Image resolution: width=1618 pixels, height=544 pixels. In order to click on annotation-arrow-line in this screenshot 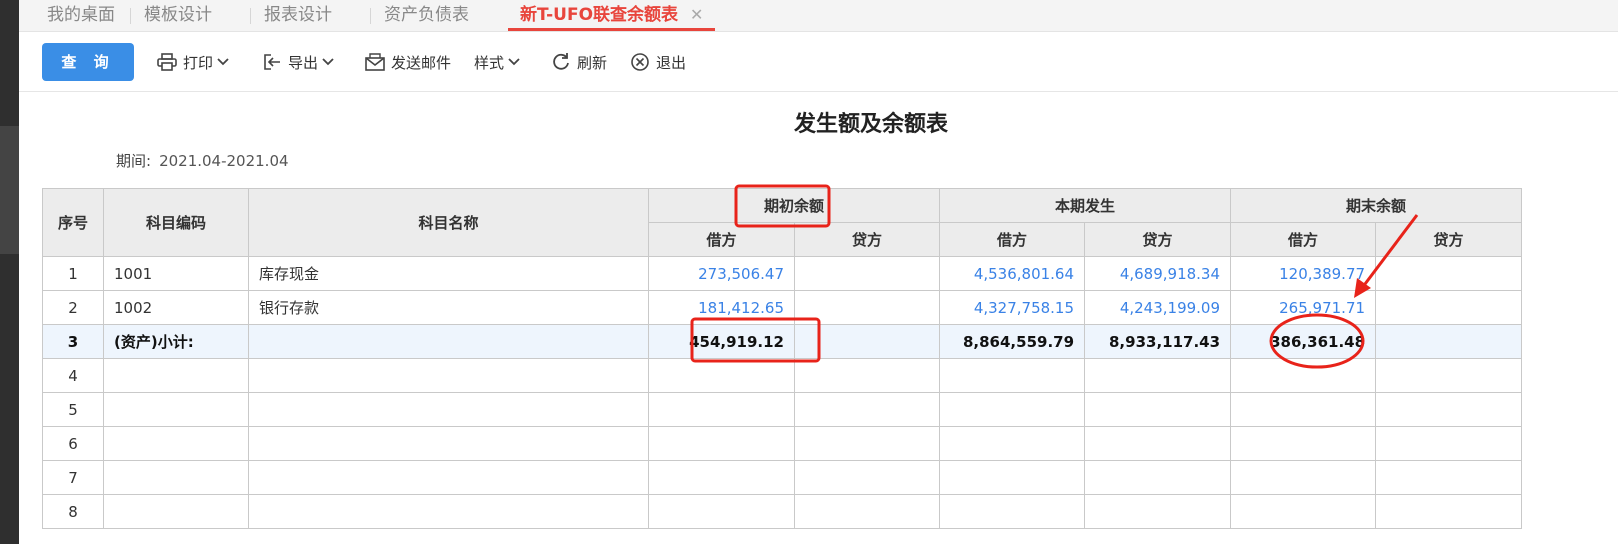, I will do `click(1389, 251)`.